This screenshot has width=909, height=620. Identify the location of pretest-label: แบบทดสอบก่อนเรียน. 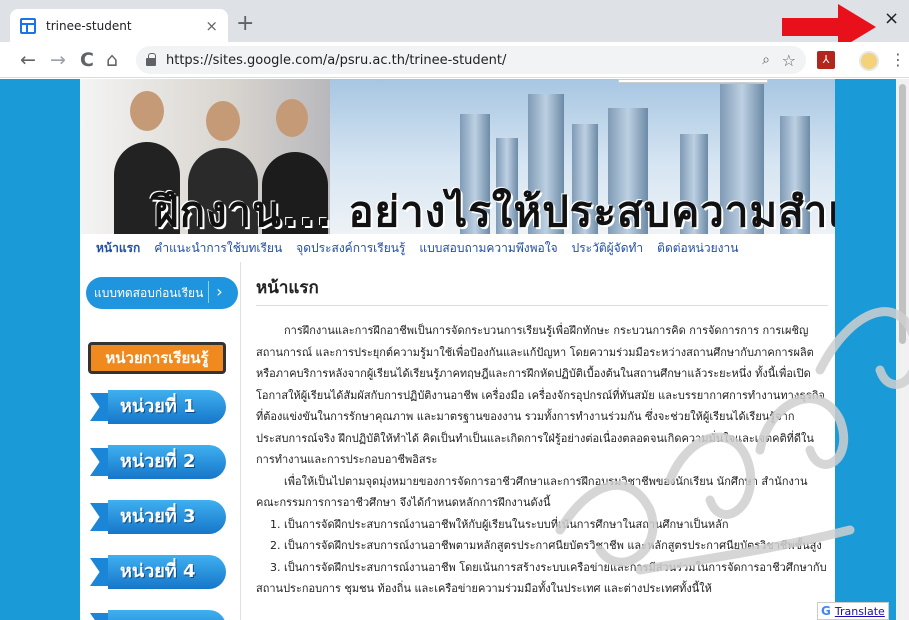
(149, 292).